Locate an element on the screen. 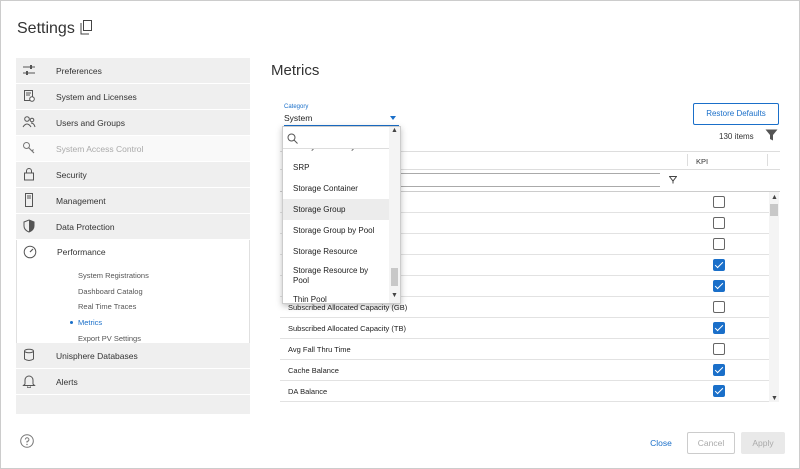 The width and height of the screenshot is (800, 469). category-label: Category is located at coordinates (296, 107).